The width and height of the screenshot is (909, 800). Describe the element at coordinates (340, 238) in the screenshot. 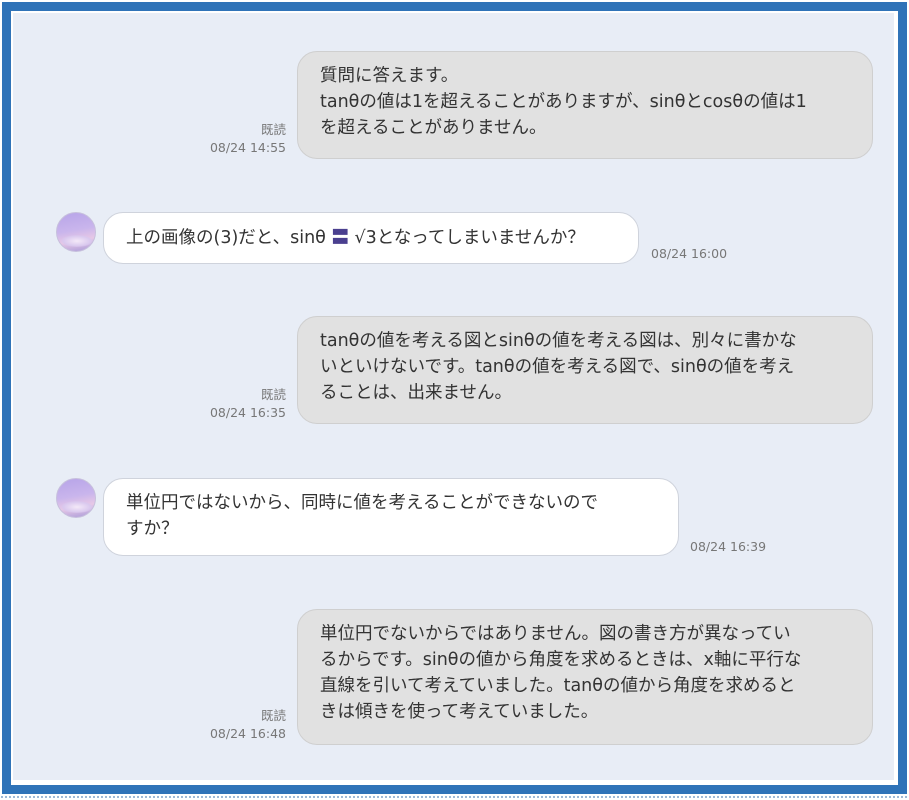

I see `equal-symbol: 〓` at that location.